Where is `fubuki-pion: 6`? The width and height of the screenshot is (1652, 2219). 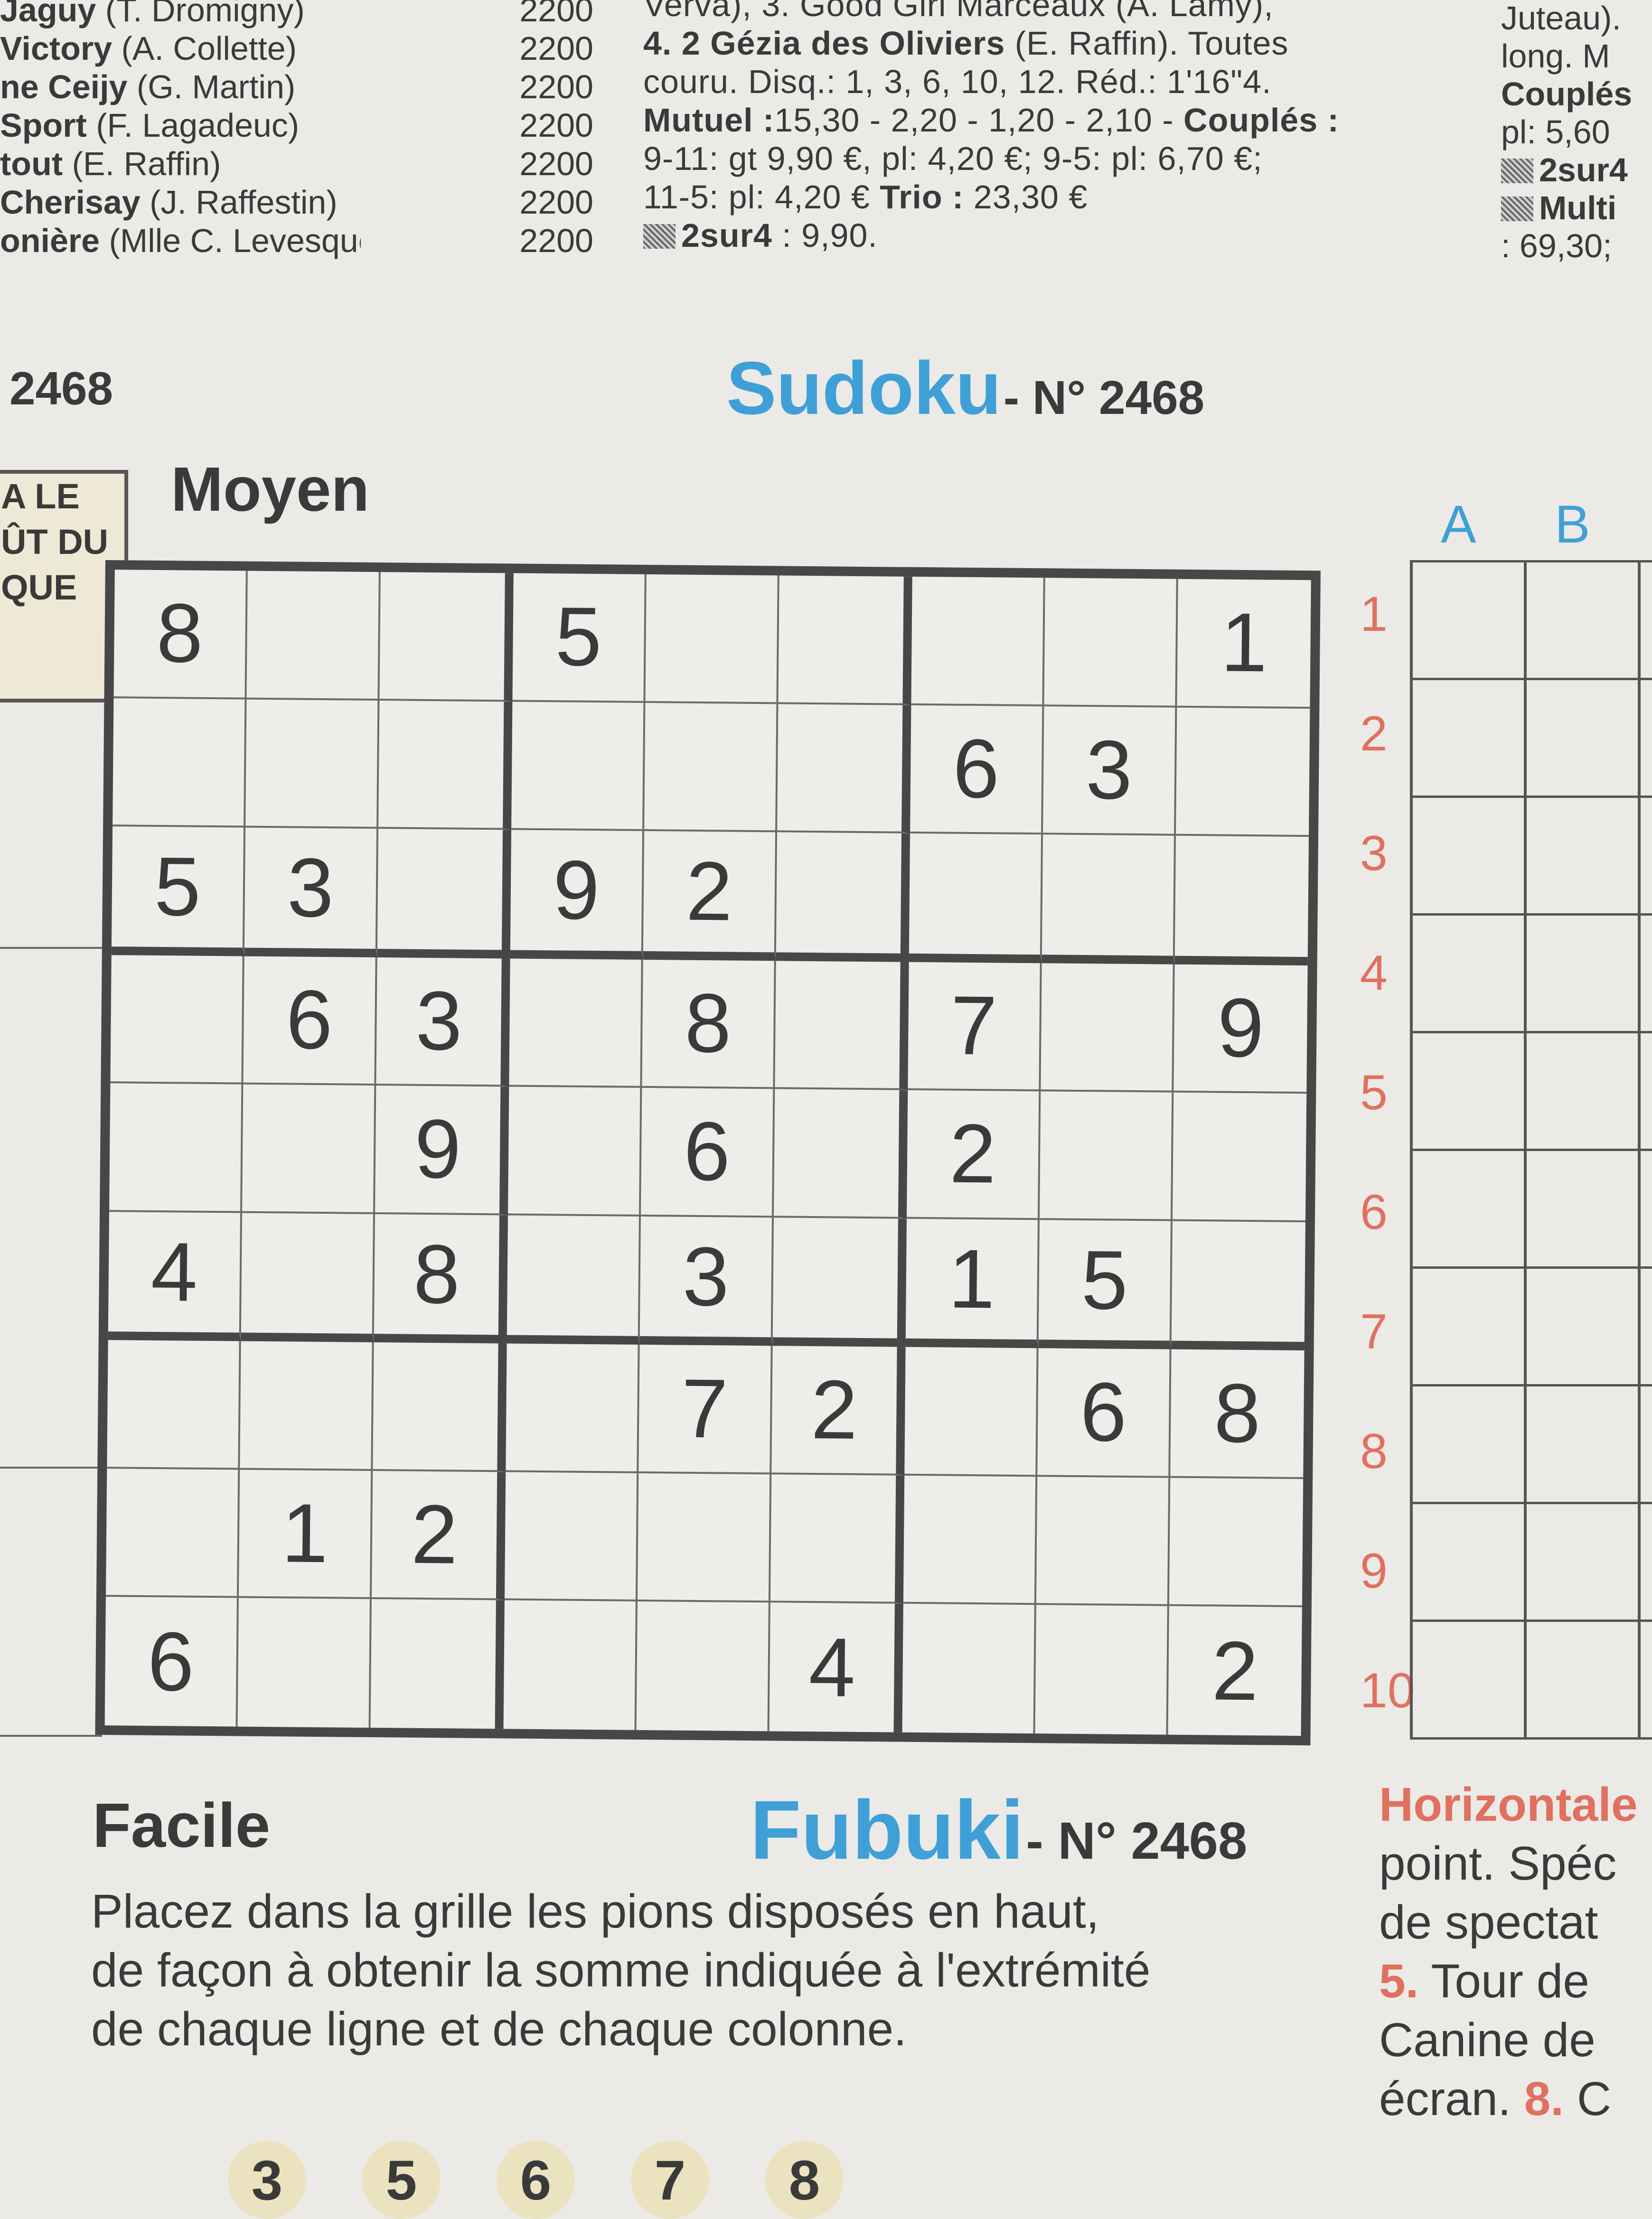 fubuki-pion: 6 is located at coordinates (536, 2180).